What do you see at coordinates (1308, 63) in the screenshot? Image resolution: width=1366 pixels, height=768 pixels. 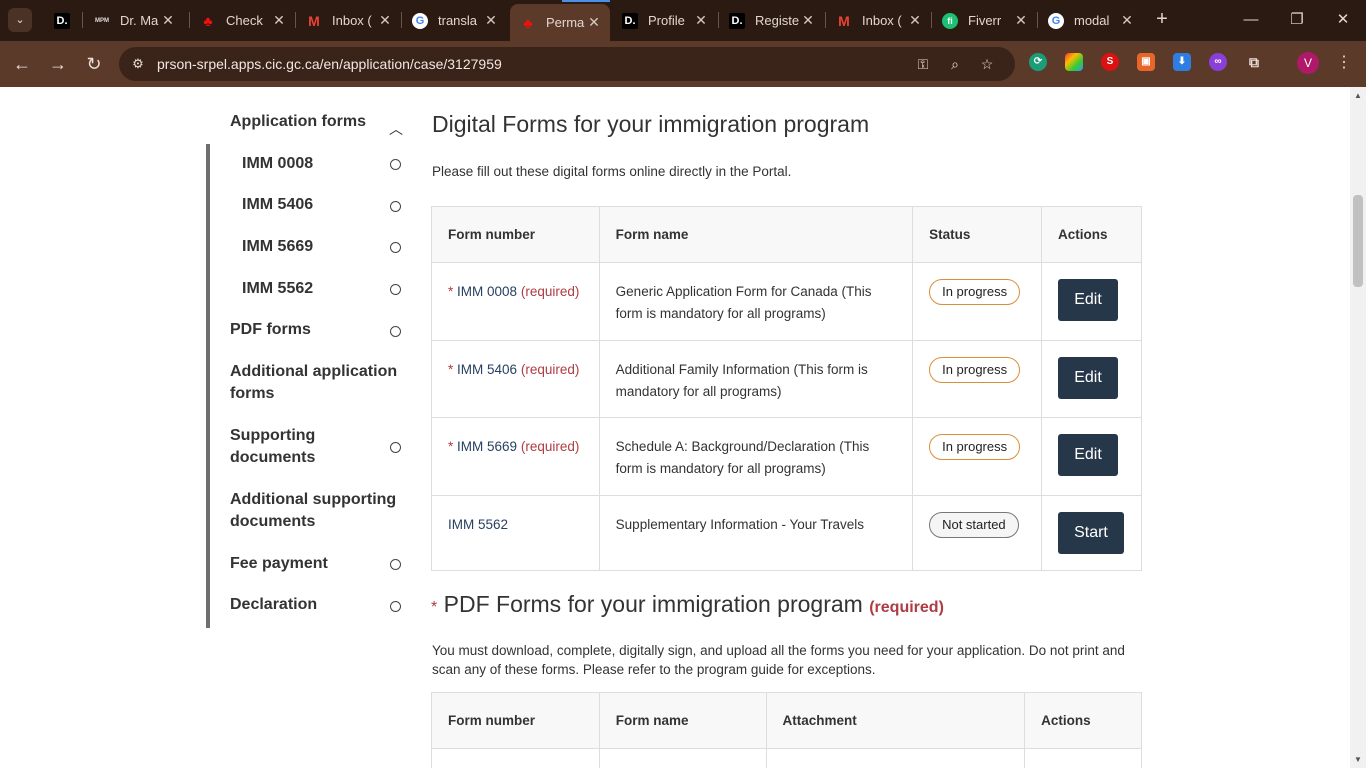 I see `profile-avatar: V` at bounding box center [1308, 63].